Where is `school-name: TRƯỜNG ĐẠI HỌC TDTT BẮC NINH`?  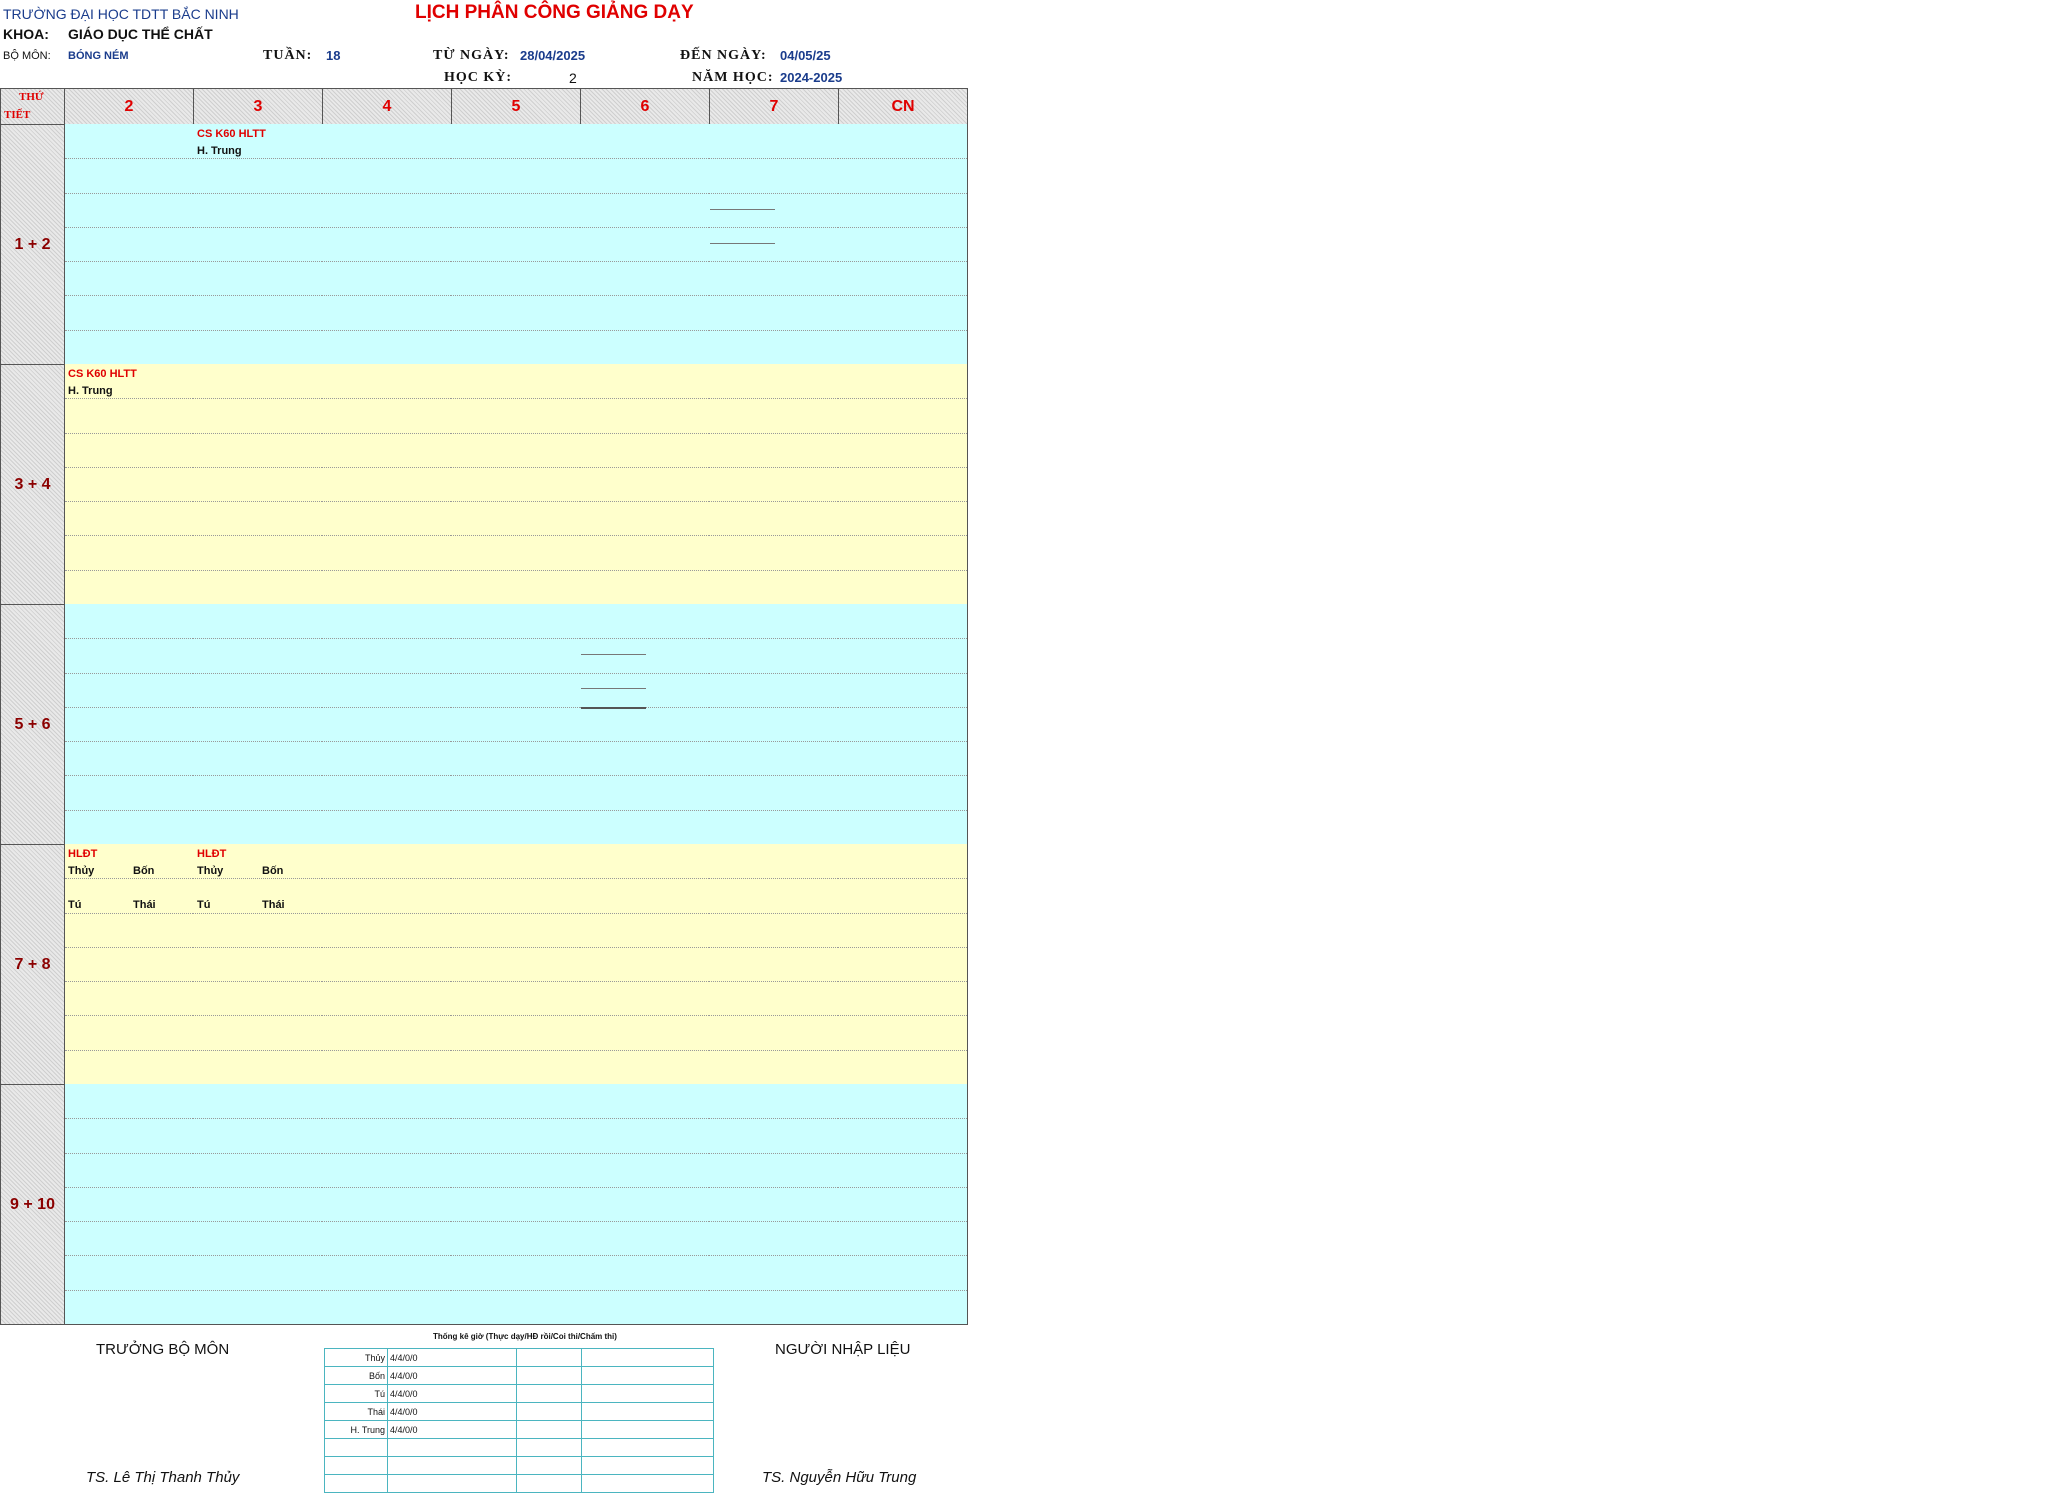 school-name: TRƯỜNG ĐẠI HỌC TDTT BẮC NINH is located at coordinates (121, 14).